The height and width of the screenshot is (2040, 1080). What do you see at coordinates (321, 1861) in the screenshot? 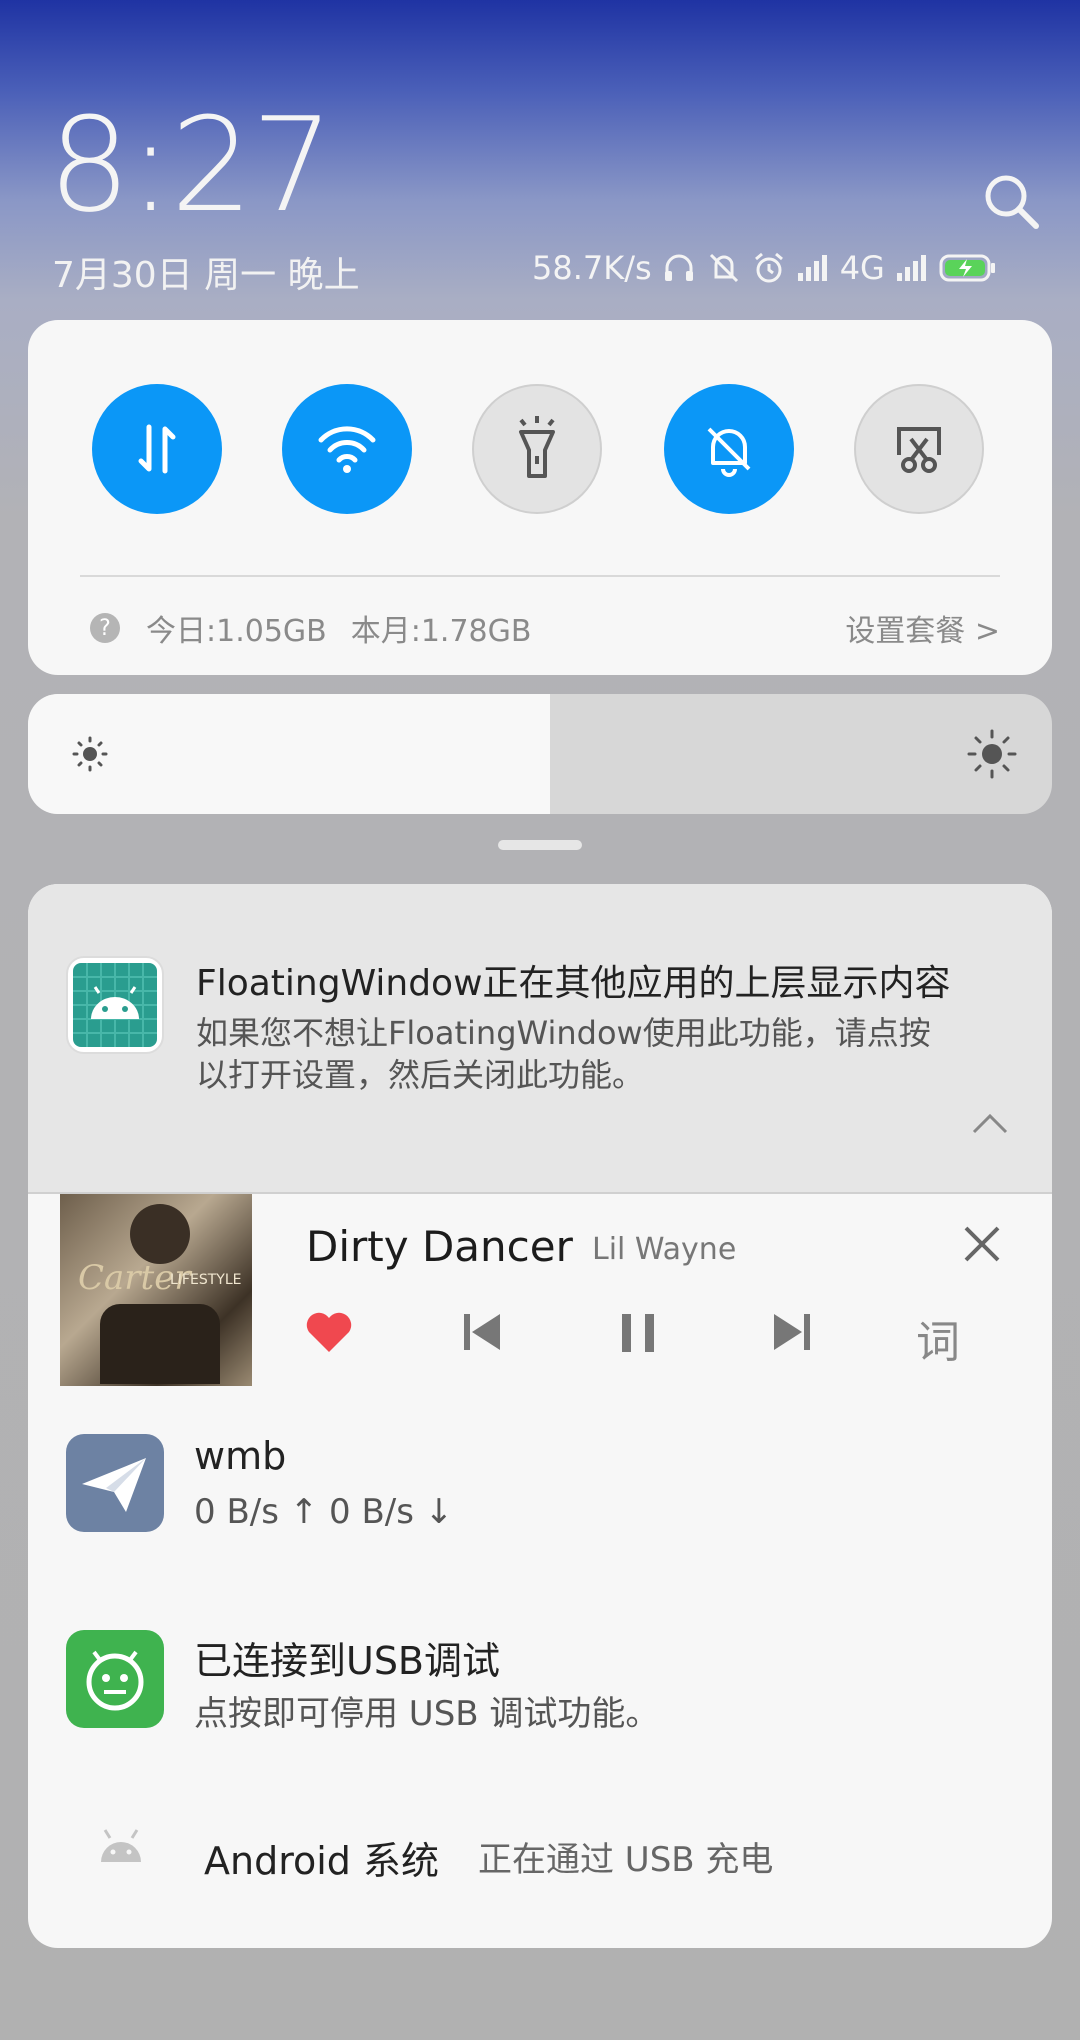
I see `android-system-app: Android 系统` at bounding box center [321, 1861].